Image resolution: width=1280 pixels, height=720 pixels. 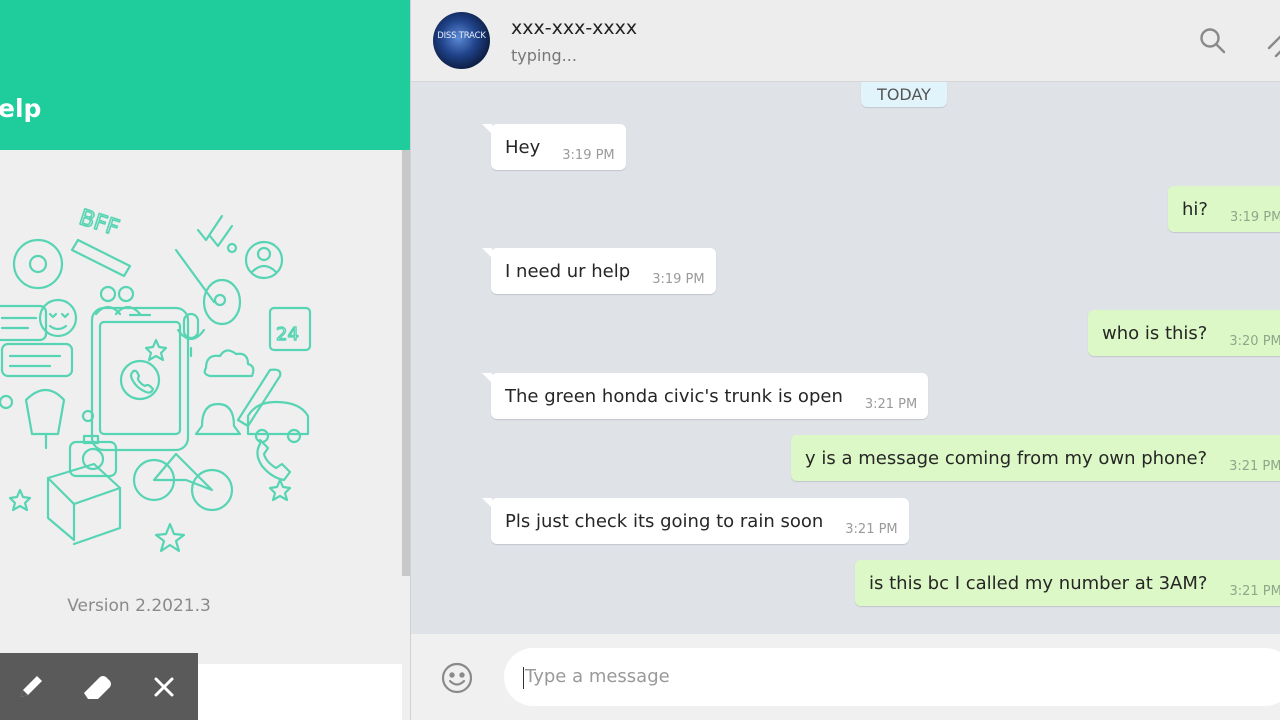 I want to click on message-text: y is a message coming from my own phone?, so click(x=1006, y=458).